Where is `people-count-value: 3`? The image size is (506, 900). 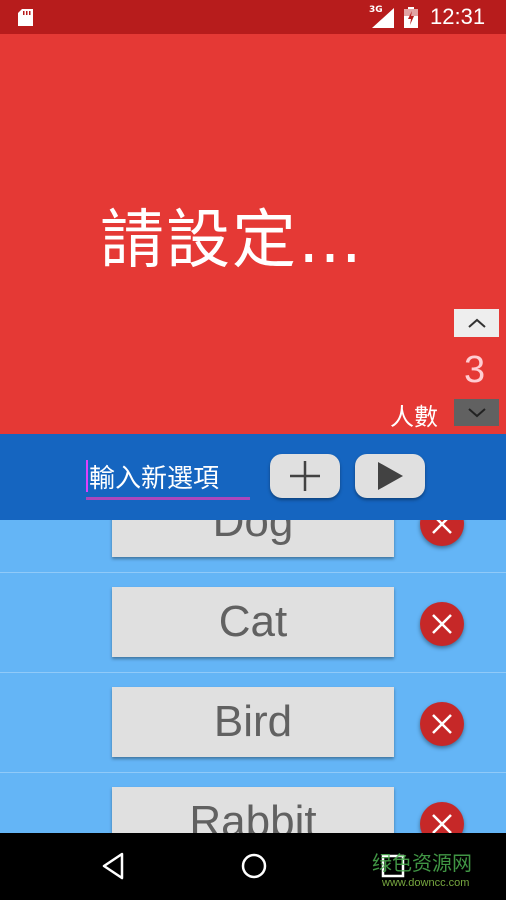
people-count-value: 3 is located at coordinates (475, 370).